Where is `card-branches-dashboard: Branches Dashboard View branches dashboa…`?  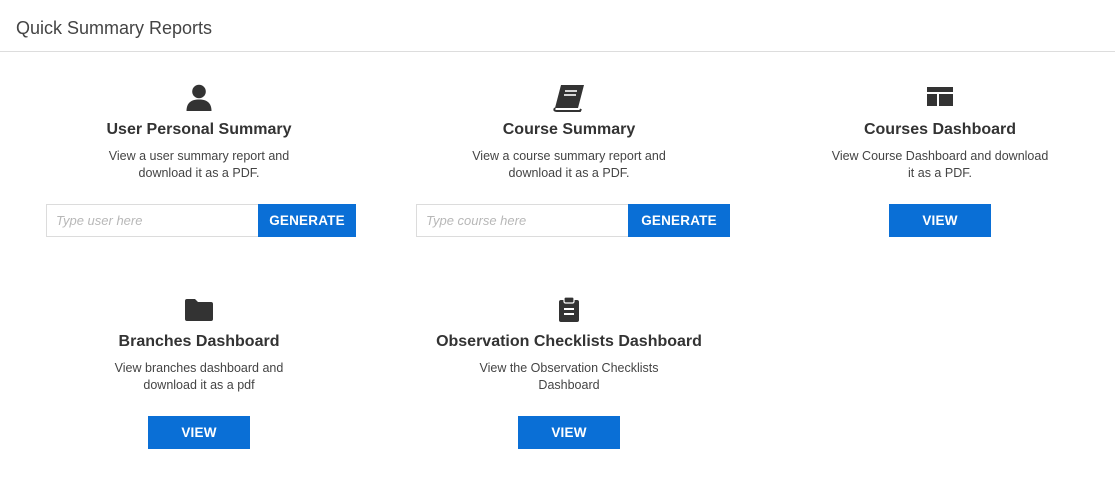
card-branches-dashboard: Branches Dashboard View branches dashboa… is located at coordinates (199, 345).